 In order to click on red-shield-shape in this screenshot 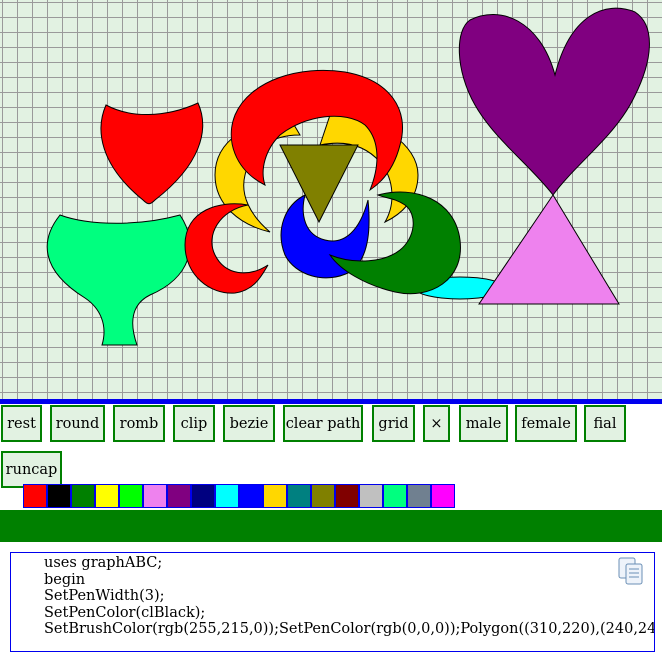, I will do `click(152, 153)`.